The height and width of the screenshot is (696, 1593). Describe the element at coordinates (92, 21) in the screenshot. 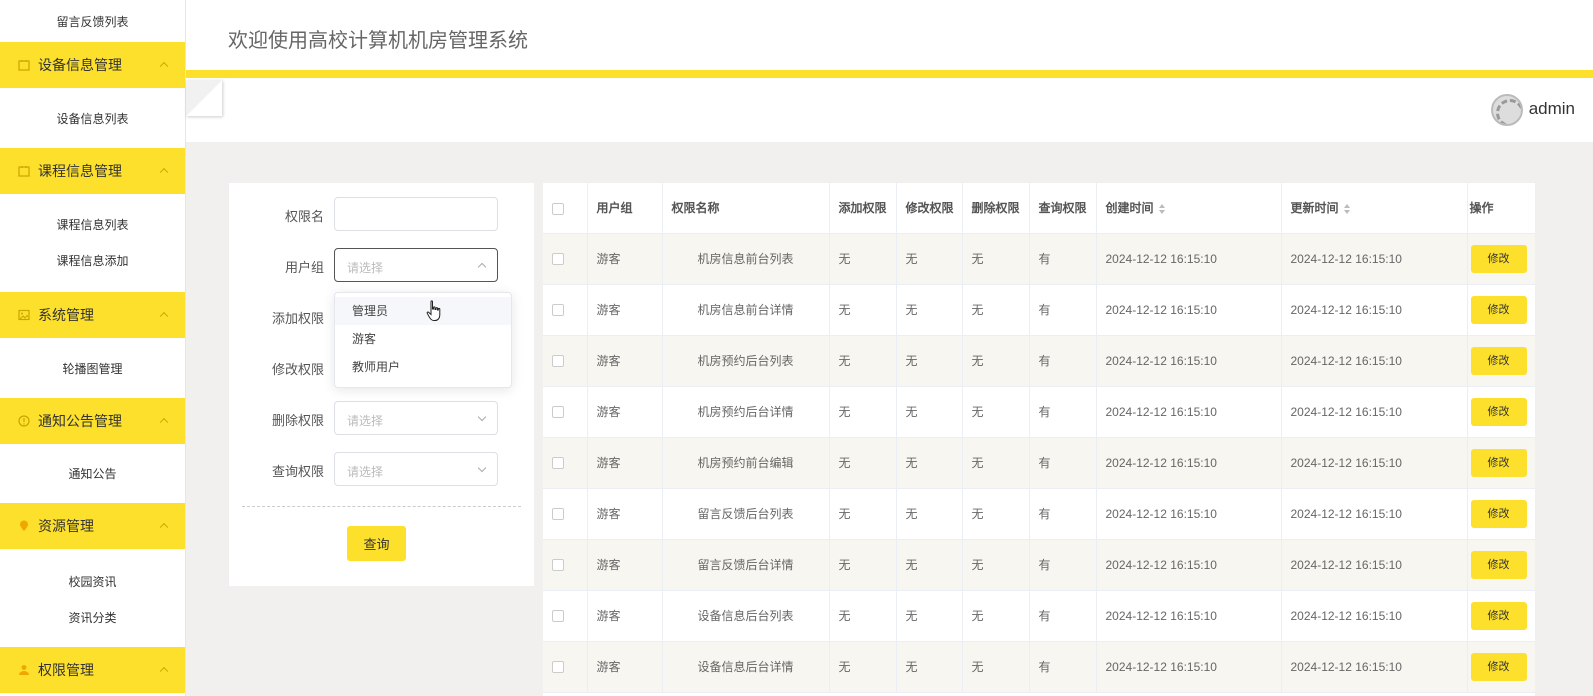

I see `sidebar-item-feedback-list: 留言反馈列表` at that location.